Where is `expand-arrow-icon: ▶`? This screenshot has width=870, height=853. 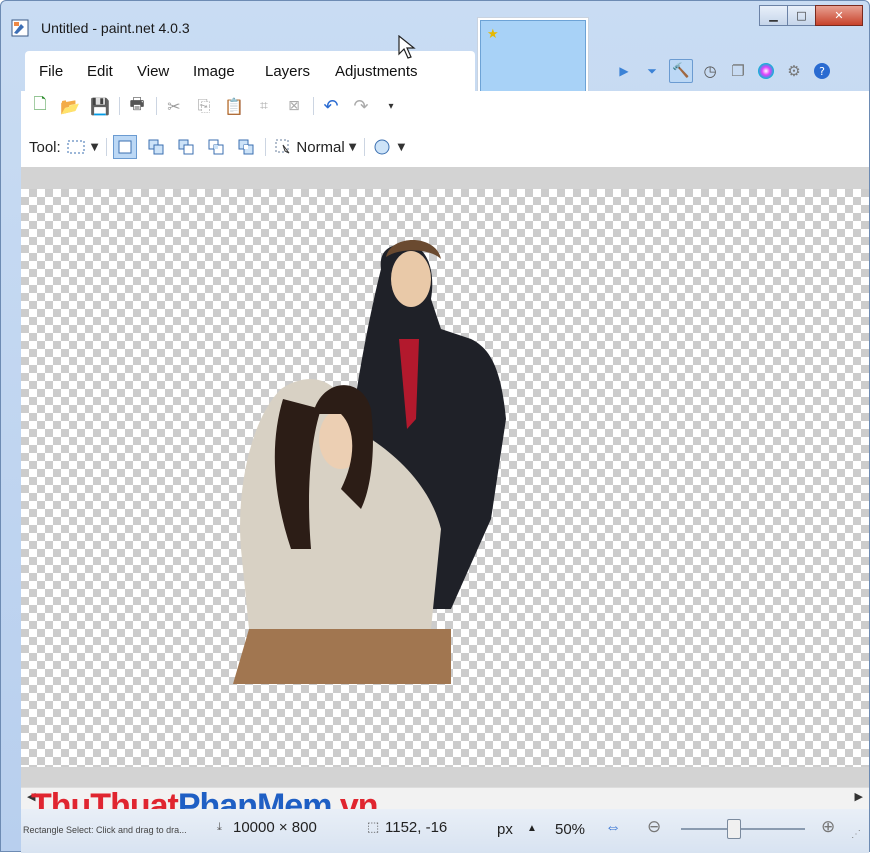 expand-arrow-icon: ▶ is located at coordinates (624, 71).